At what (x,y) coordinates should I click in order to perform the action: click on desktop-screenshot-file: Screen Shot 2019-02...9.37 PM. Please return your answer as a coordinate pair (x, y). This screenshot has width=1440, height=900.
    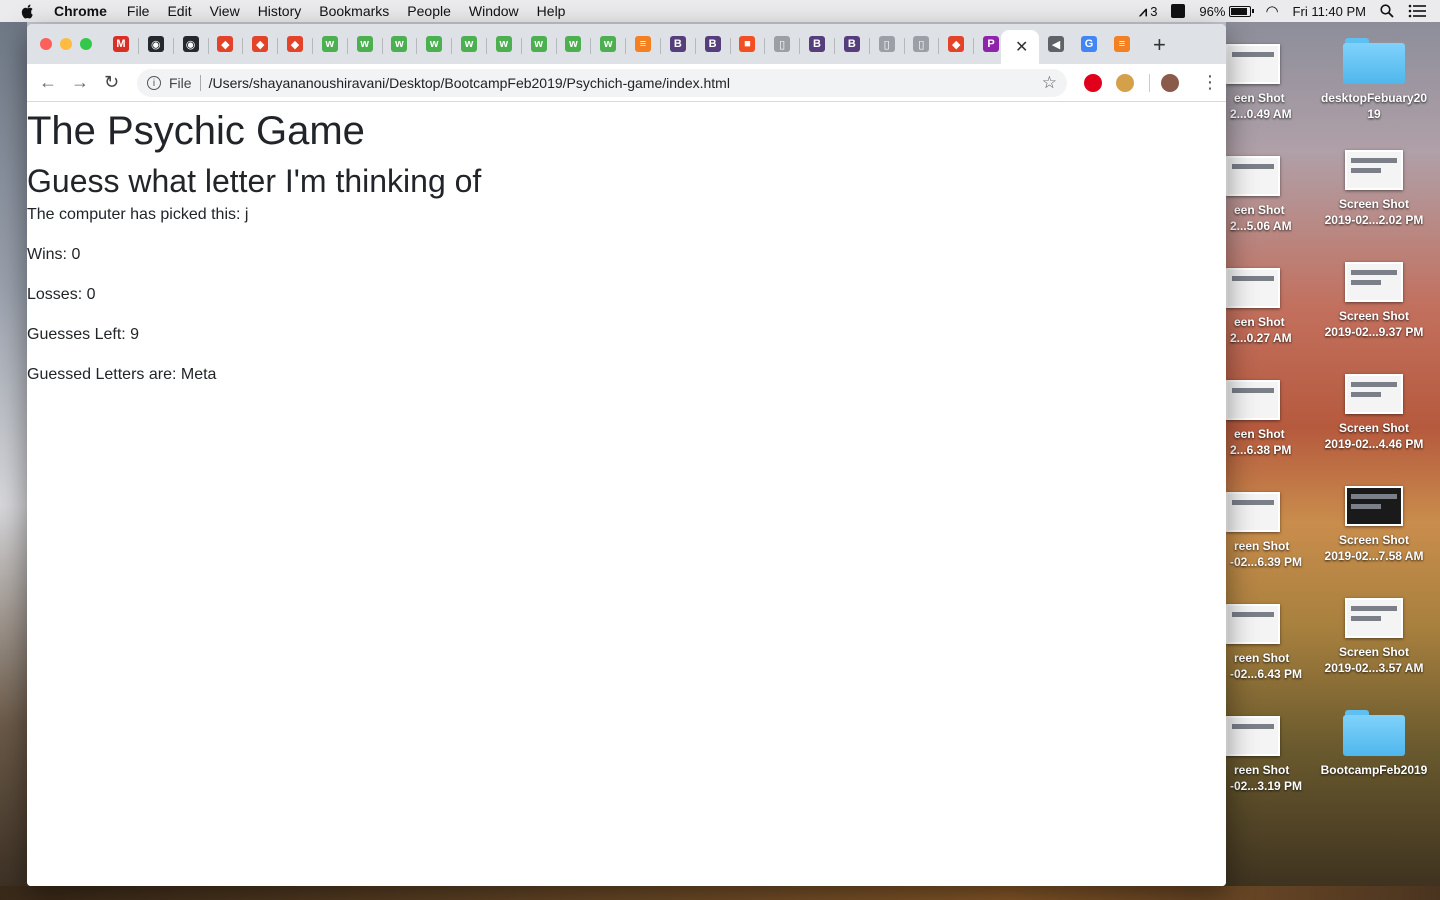
    Looking at the image, I should click on (1374, 301).